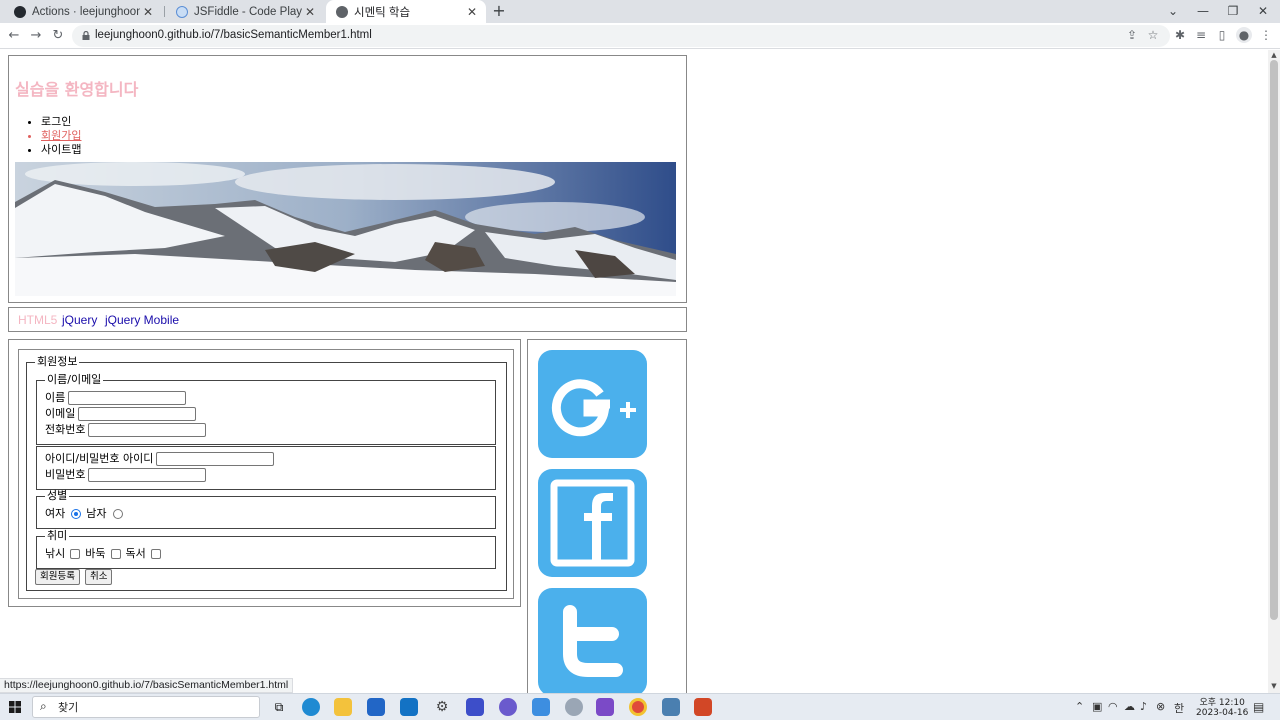  Describe the element at coordinates (15, 707) in the screenshot. I see `windows-start-icon` at that location.